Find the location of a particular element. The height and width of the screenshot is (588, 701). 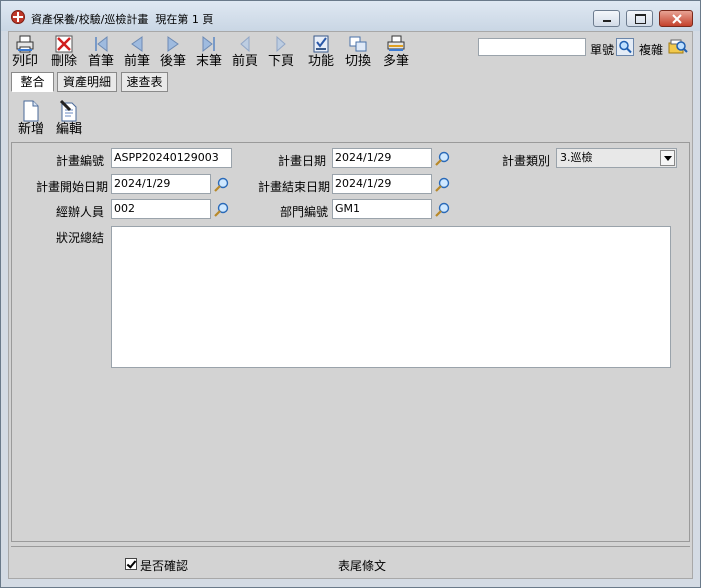

handler-label: 經辦人員 is located at coordinates (79, 212).